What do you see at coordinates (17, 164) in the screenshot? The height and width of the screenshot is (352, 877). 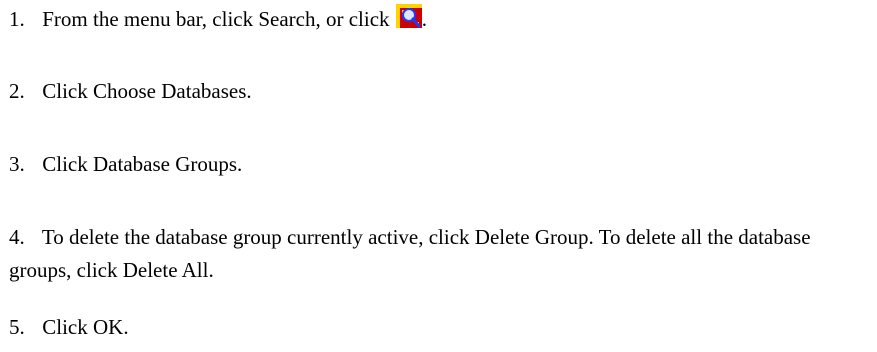 I see `step-number: 3.` at bounding box center [17, 164].